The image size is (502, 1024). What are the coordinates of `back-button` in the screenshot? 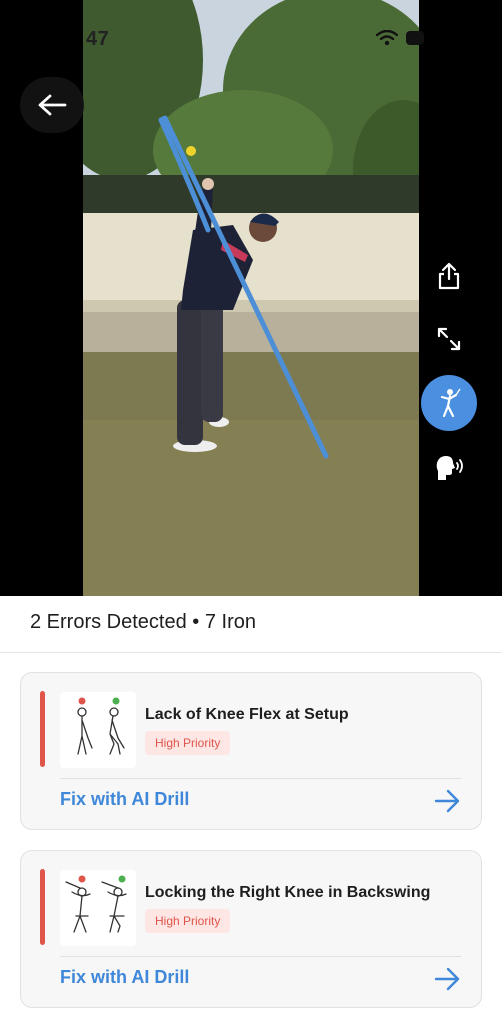 It's located at (52, 105).